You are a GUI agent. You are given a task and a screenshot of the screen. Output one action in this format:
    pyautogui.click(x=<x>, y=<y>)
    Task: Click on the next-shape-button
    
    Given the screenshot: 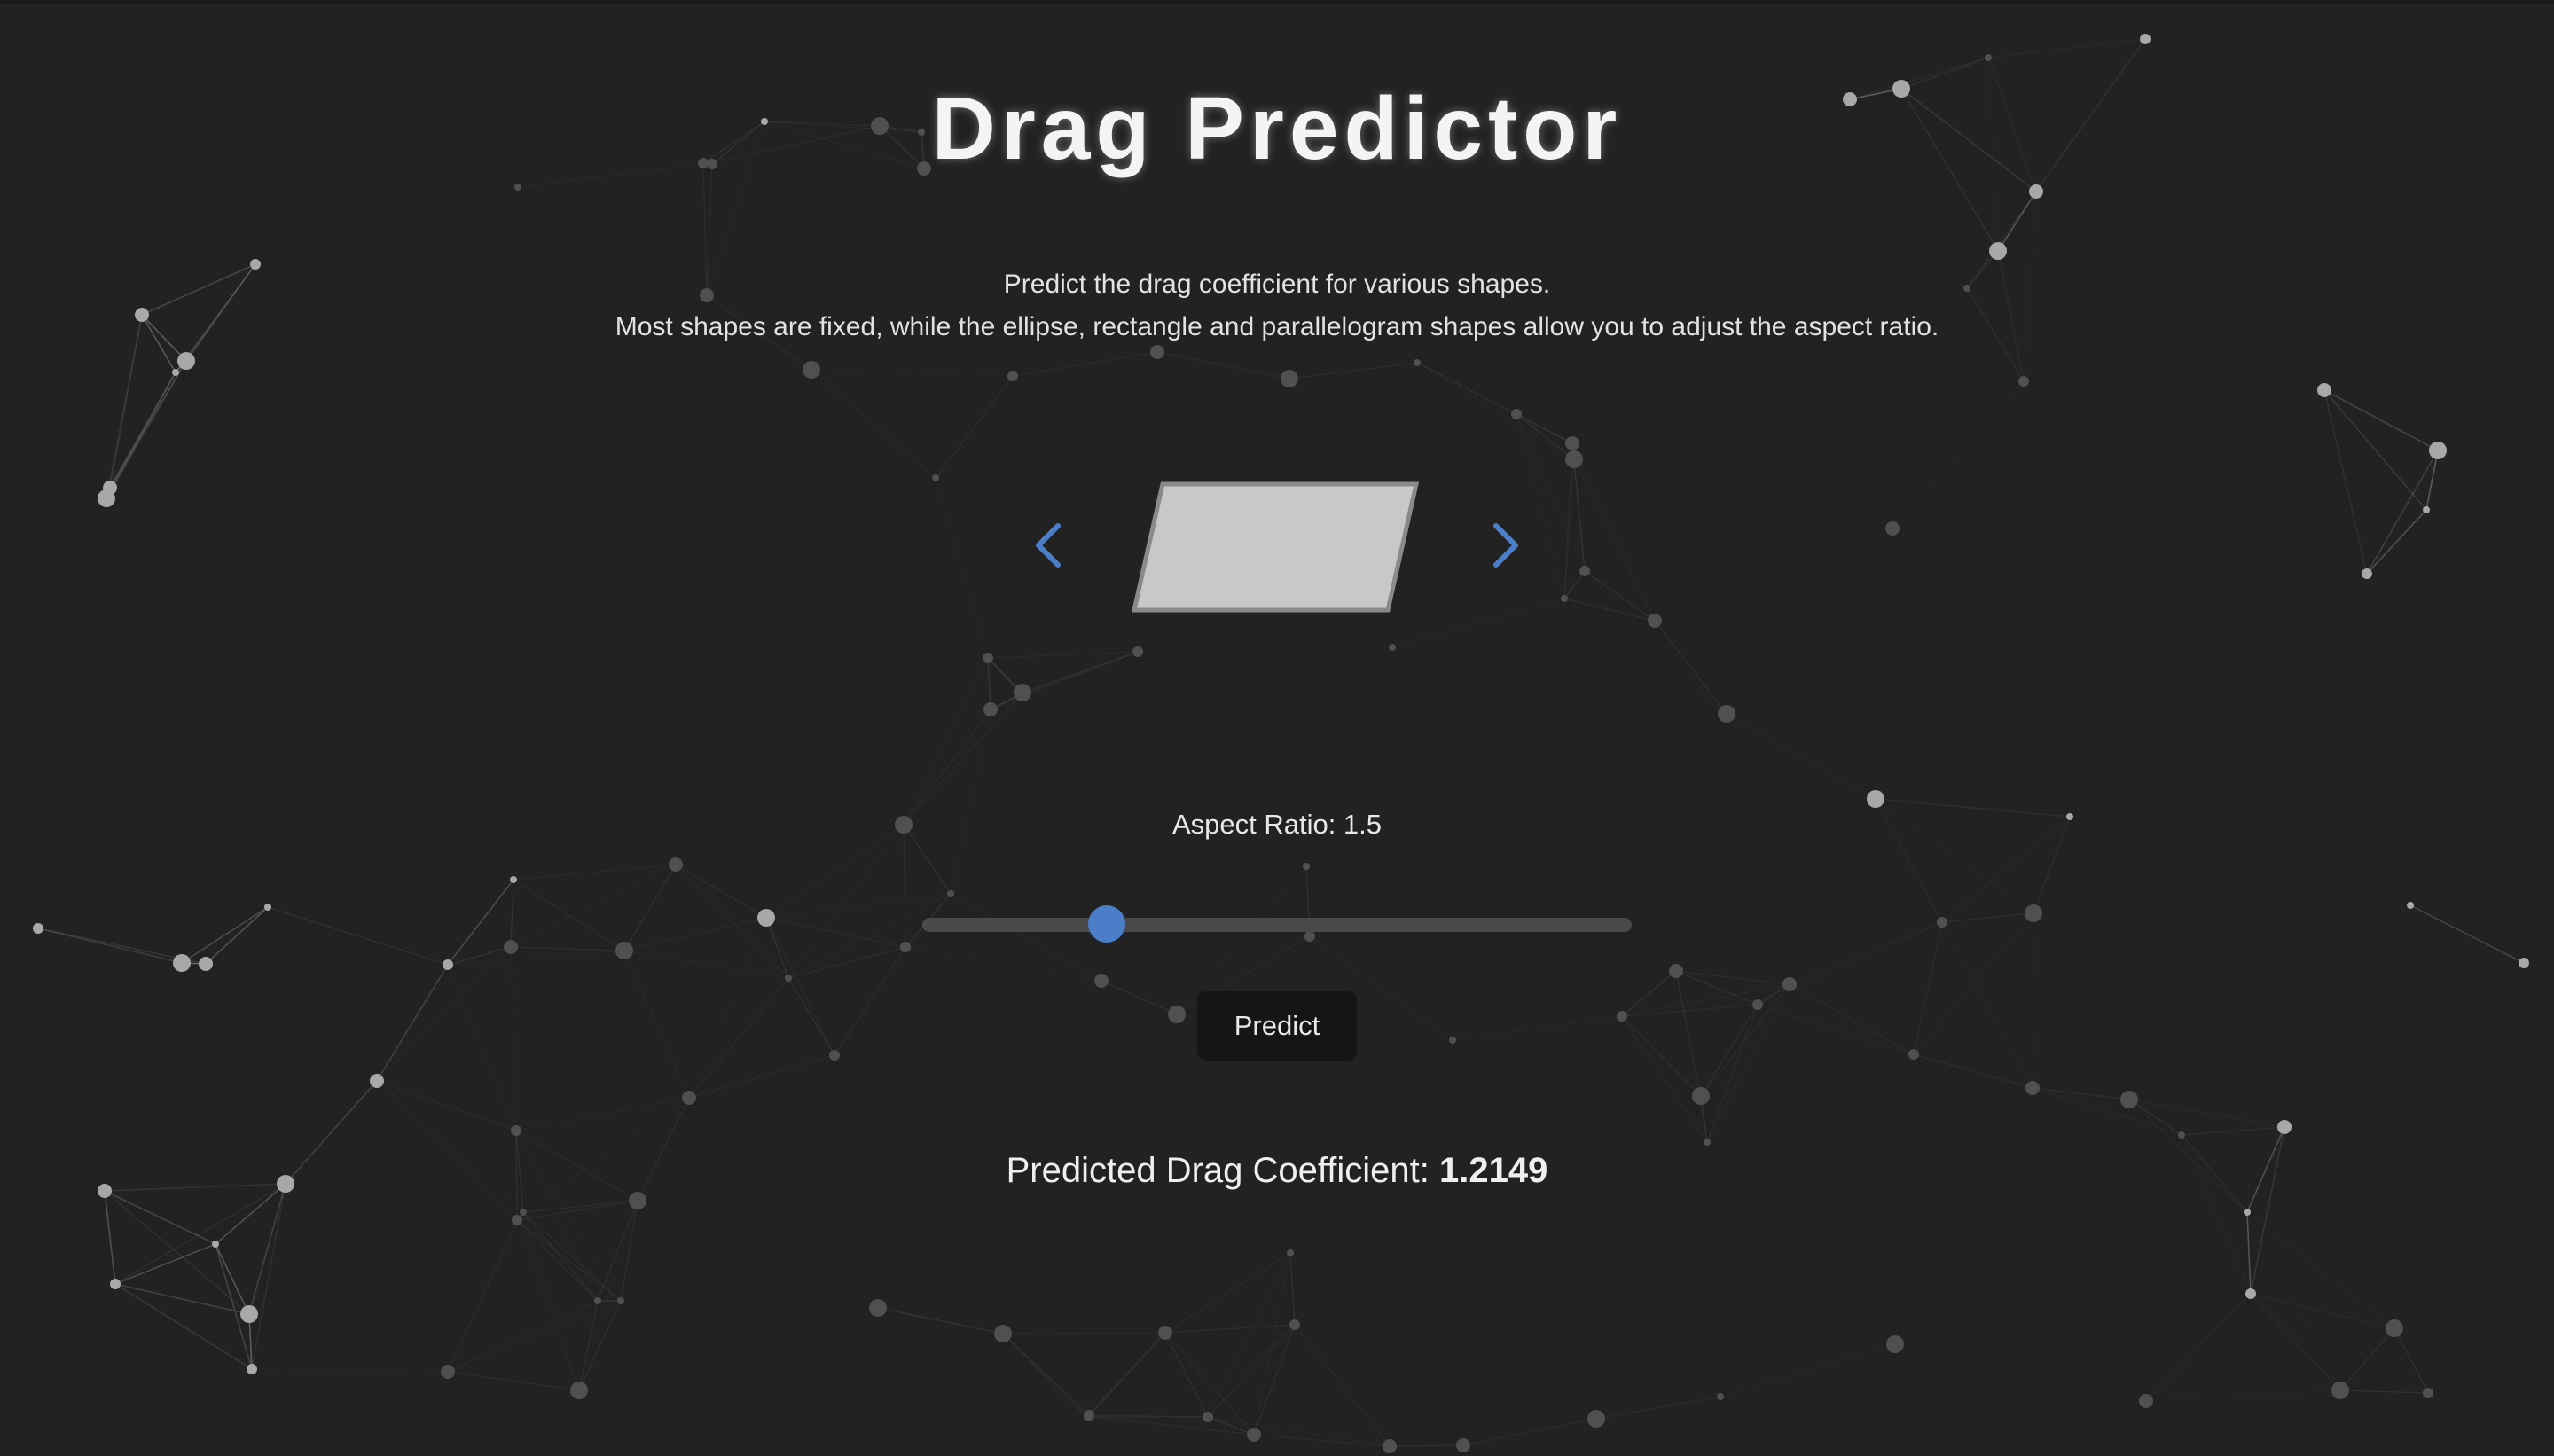 What is the action you would take?
    pyautogui.click(x=1503, y=545)
    